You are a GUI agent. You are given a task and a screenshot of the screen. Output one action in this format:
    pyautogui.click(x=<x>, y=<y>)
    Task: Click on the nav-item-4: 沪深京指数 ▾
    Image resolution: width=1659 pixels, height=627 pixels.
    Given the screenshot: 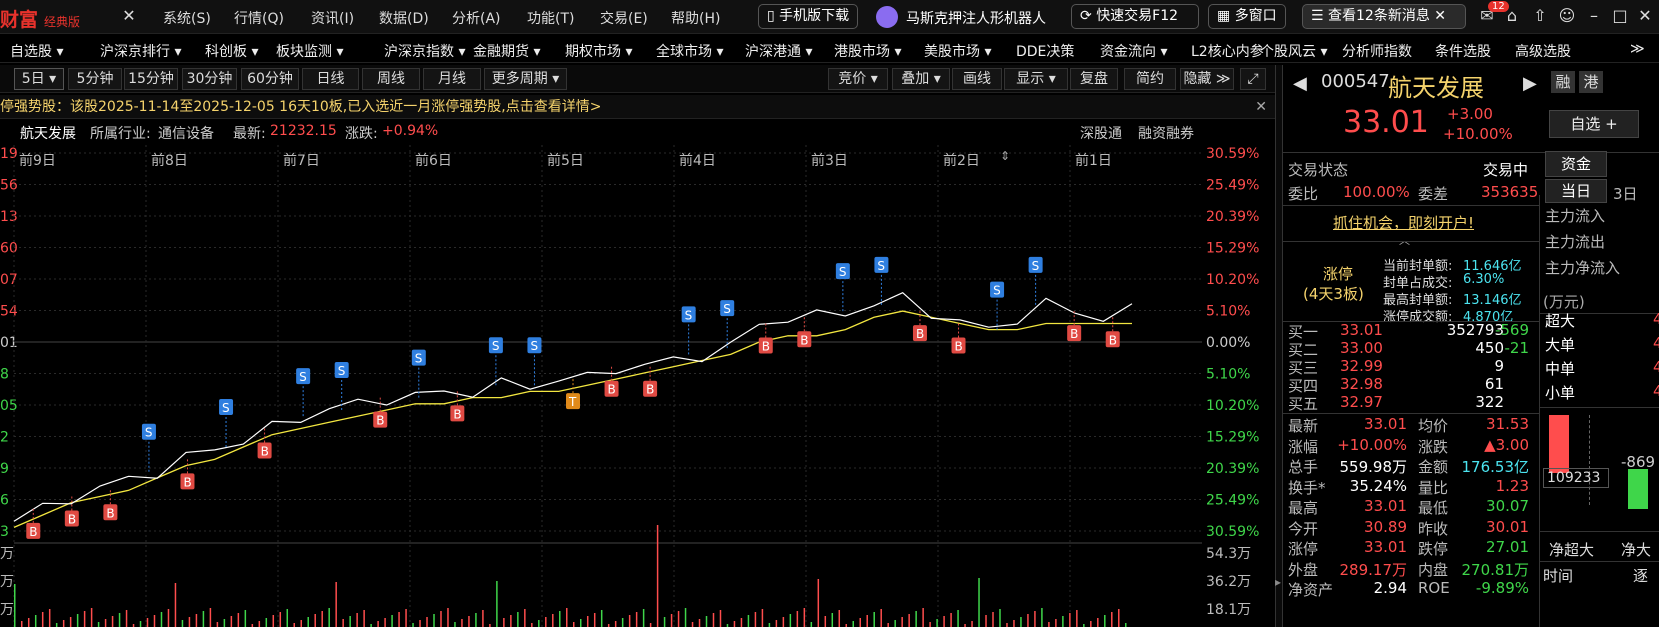 What is the action you would take?
    pyautogui.click(x=424, y=51)
    